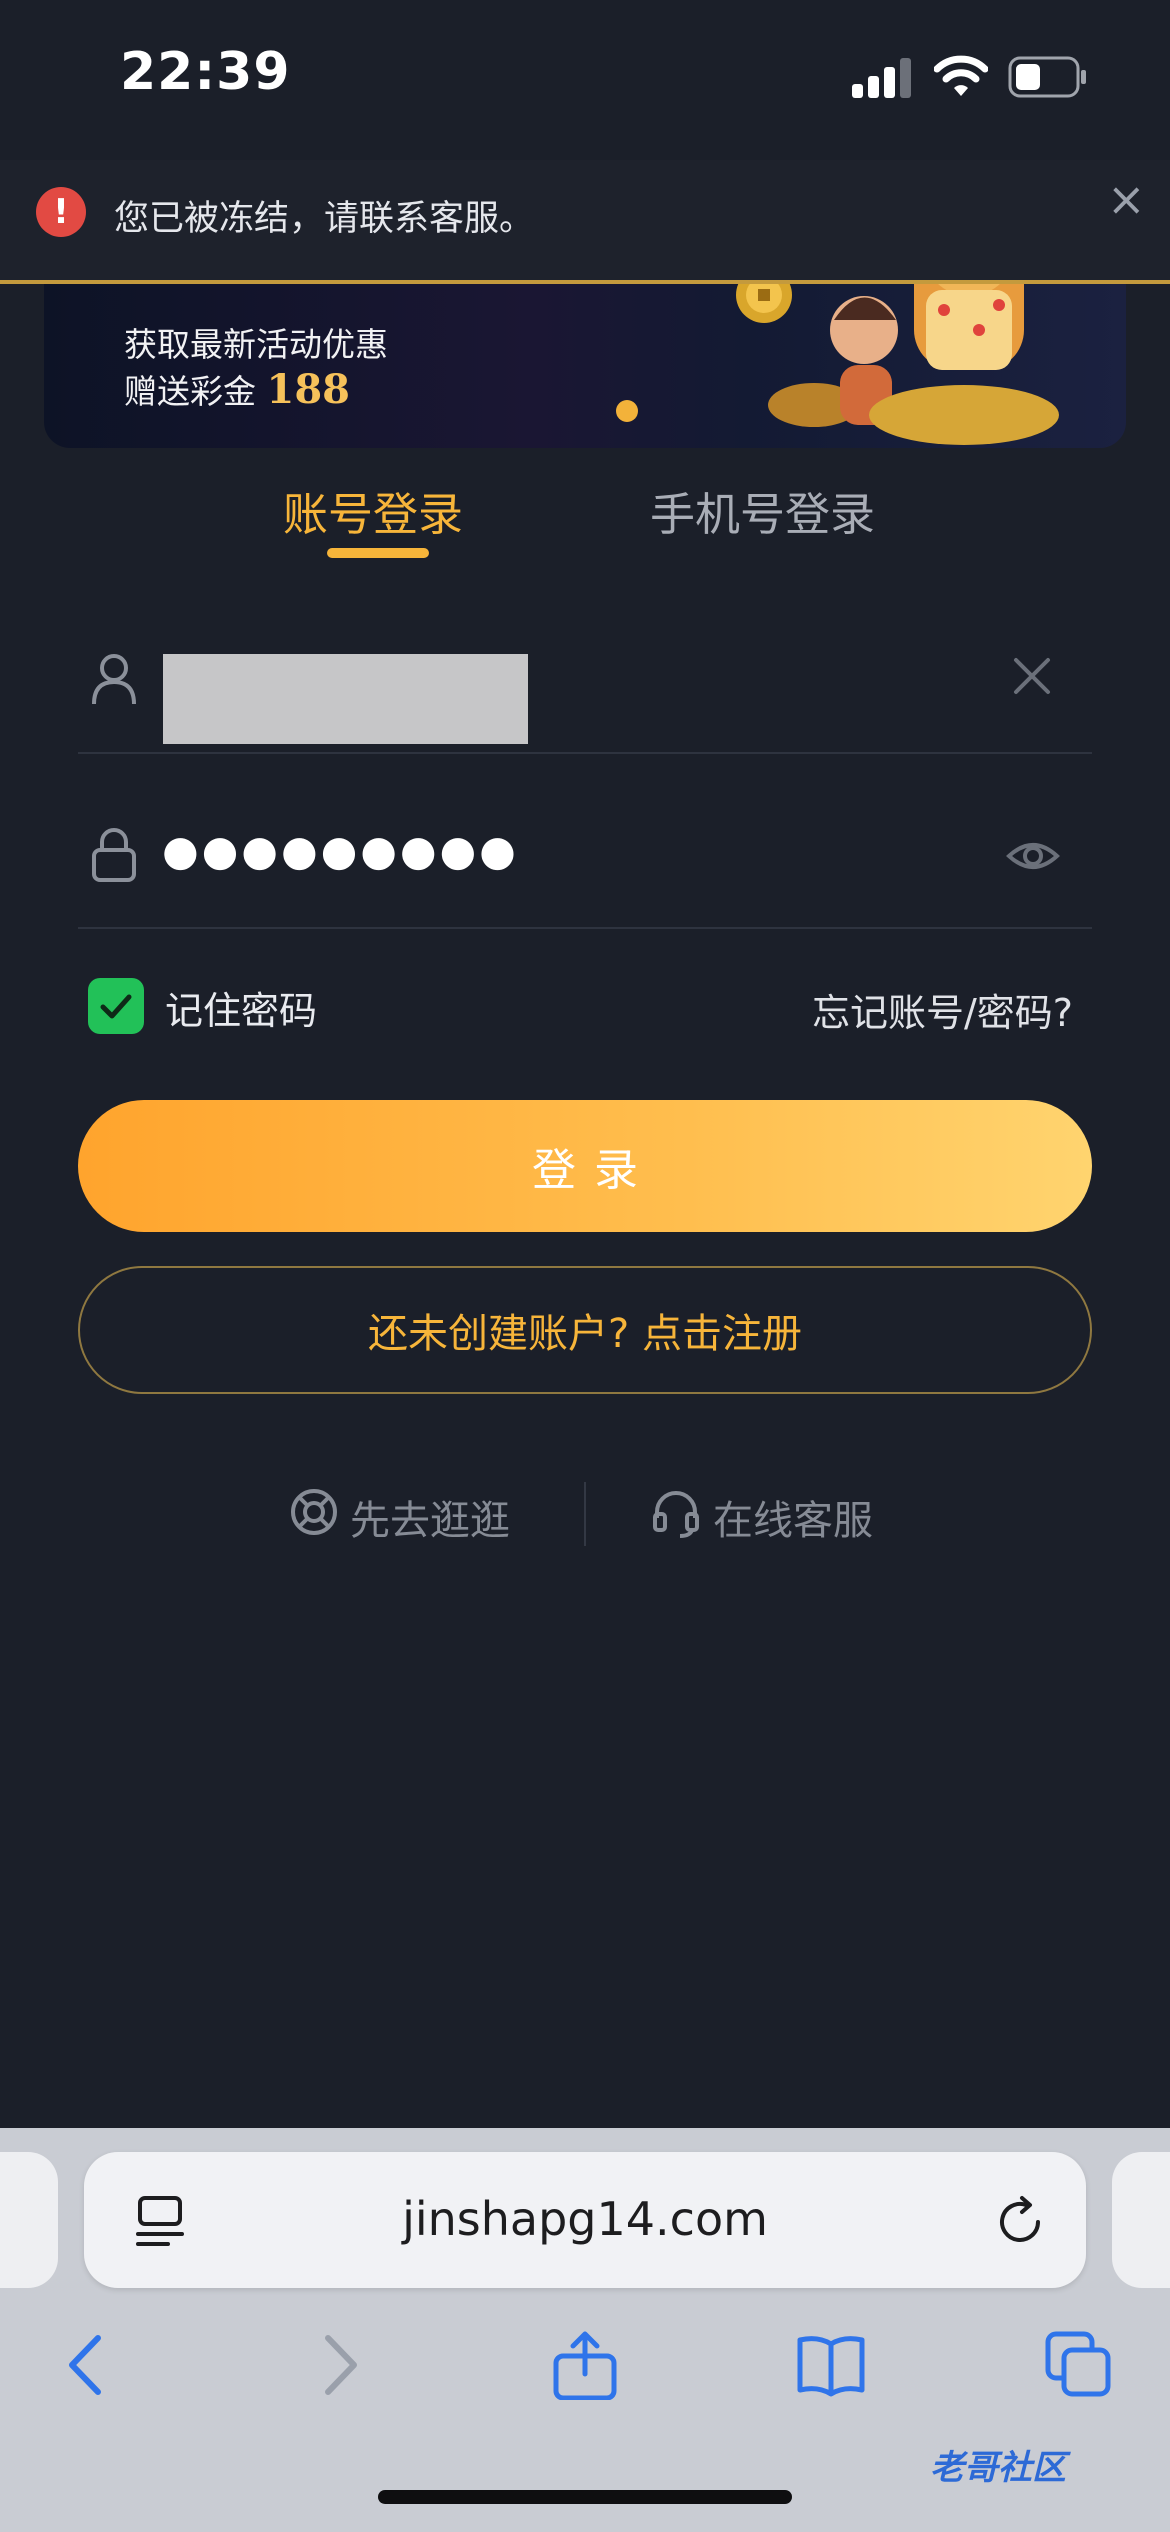  Describe the element at coordinates (627, 411) in the screenshot. I see `carousel-indicator-dot` at that location.